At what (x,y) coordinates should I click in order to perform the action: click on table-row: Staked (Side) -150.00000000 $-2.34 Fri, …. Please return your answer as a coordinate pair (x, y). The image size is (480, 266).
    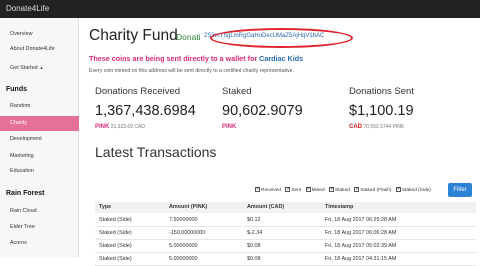
    Looking at the image, I should click on (285, 233).